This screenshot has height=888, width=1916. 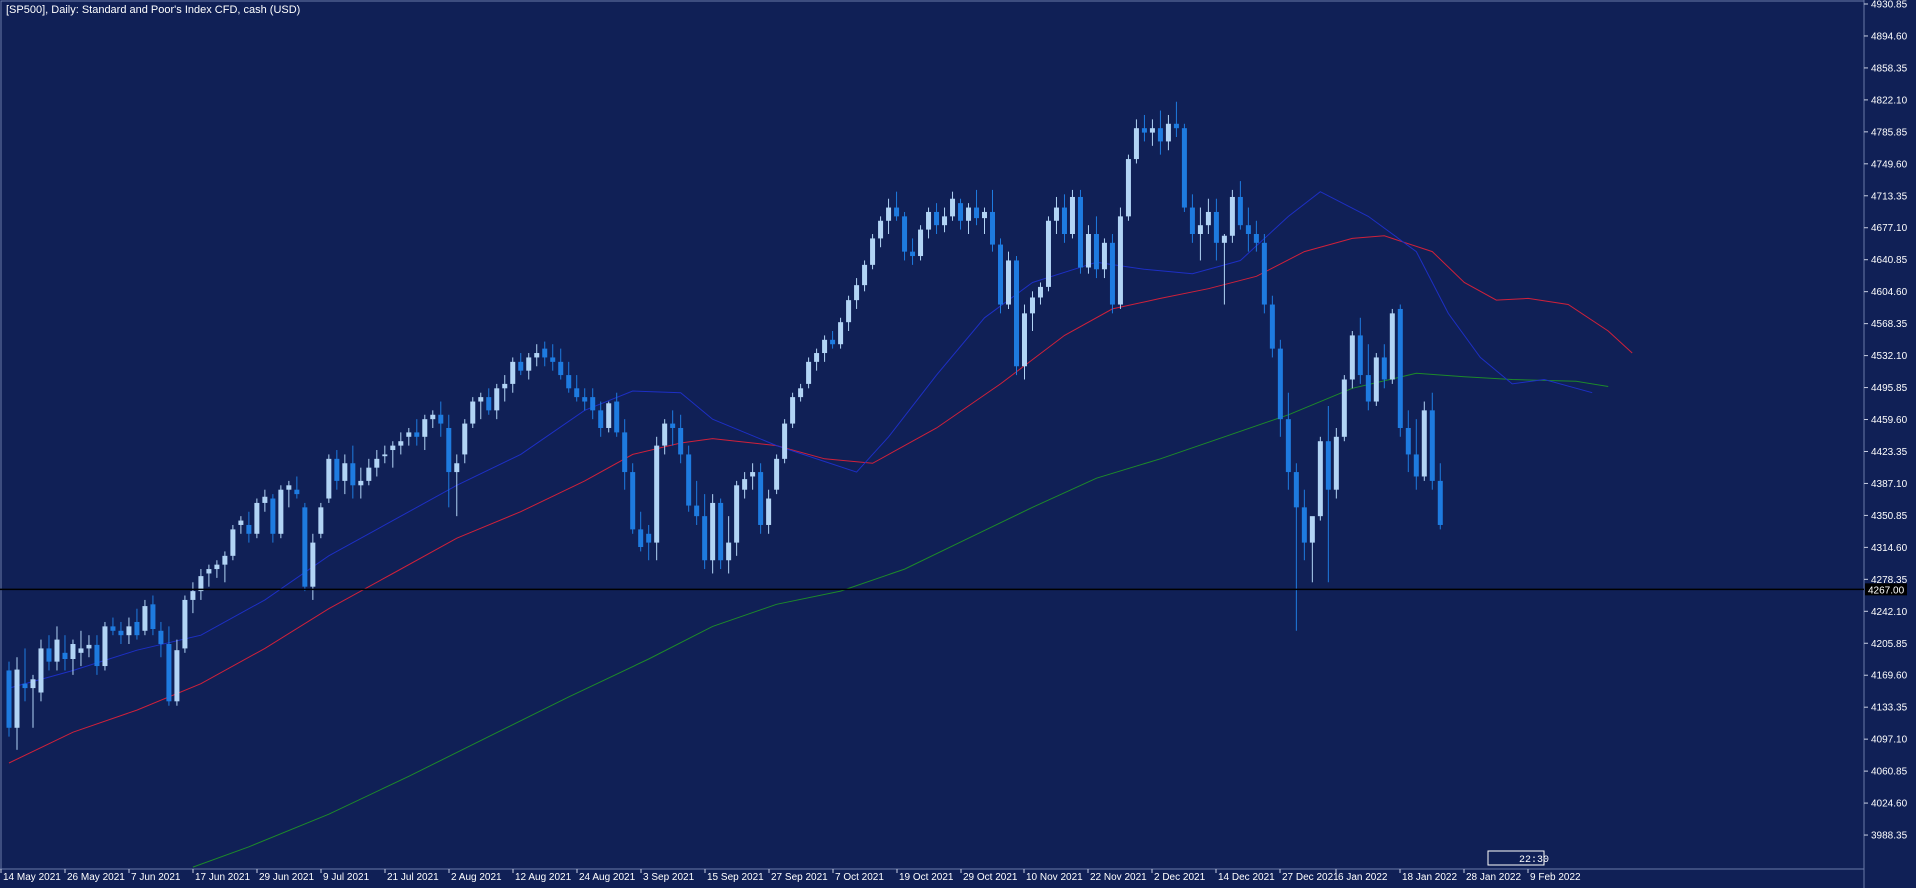 What do you see at coordinates (156, 877) in the screenshot?
I see `x-tick-label: 7 Jun 2021` at bounding box center [156, 877].